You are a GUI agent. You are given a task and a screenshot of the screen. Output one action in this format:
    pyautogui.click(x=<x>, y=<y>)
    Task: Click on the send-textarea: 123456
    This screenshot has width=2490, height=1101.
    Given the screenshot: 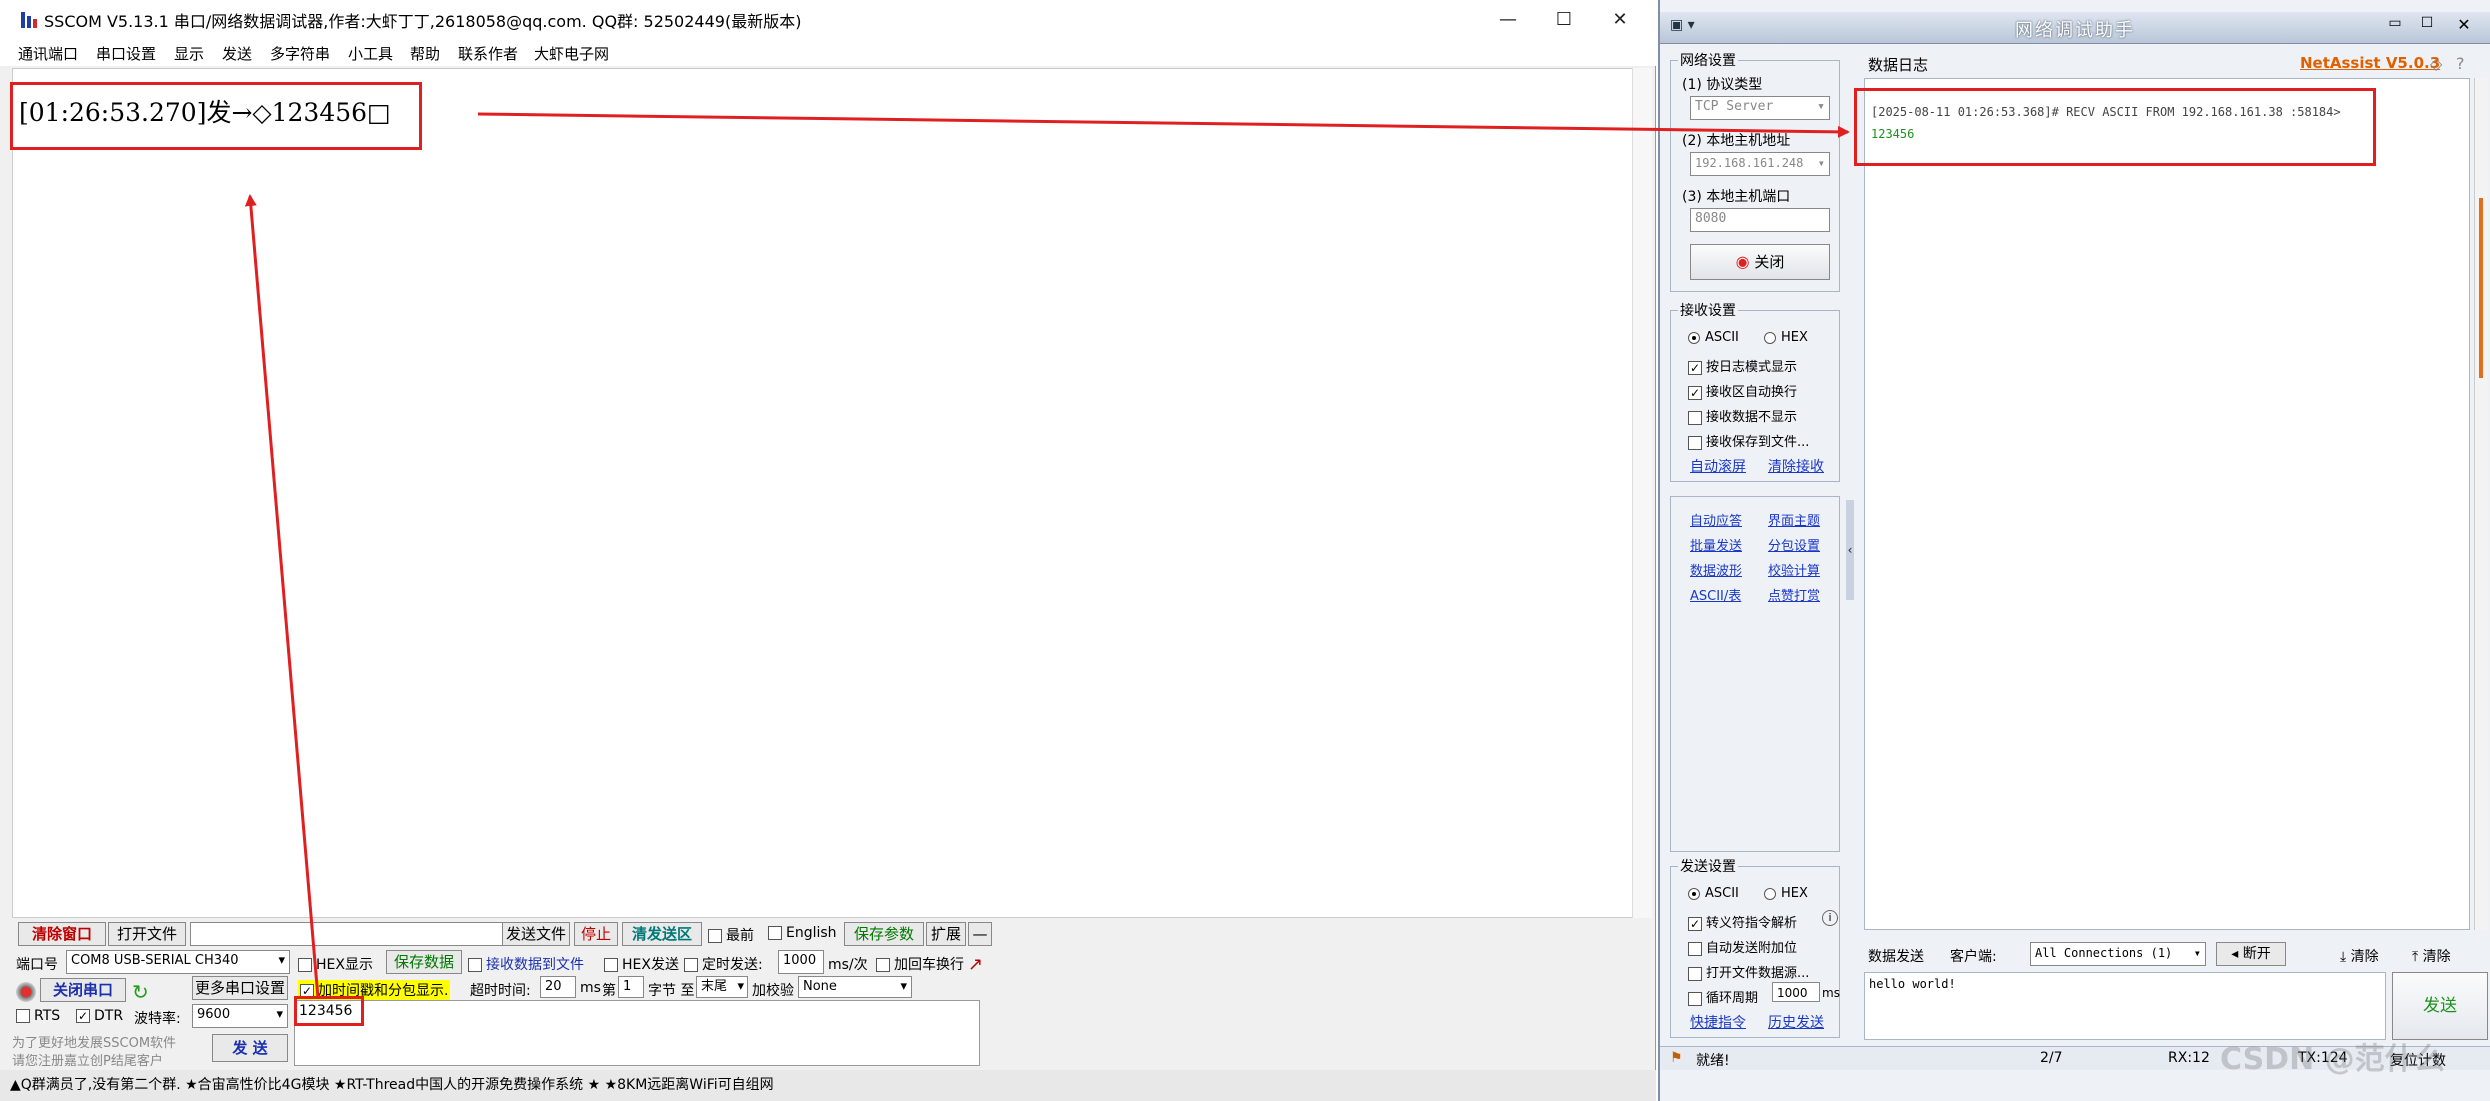 What is the action you would take?
    pyautogui.click(x=637, y=1033)
    